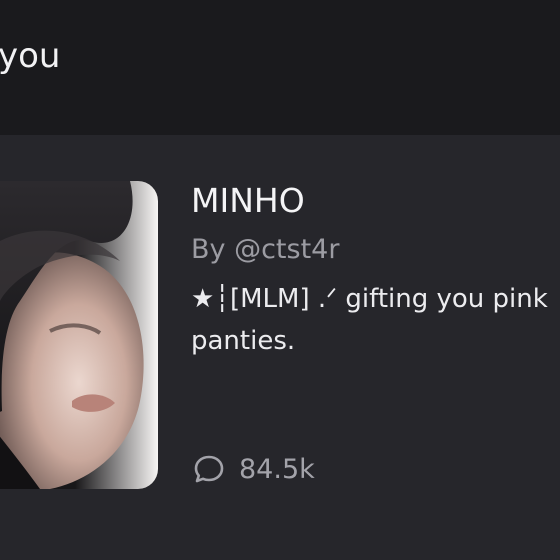  I want to click on character-name: MINHO, so click(375, 201).